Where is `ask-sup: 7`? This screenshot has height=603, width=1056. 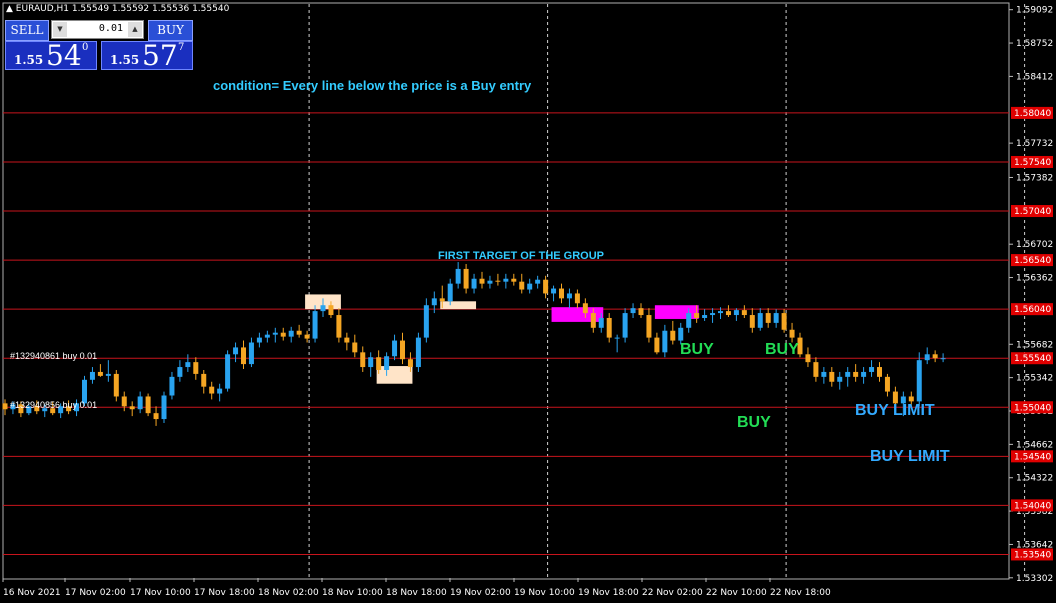 ask-sup: 7 is located at coordinates (181, 47).